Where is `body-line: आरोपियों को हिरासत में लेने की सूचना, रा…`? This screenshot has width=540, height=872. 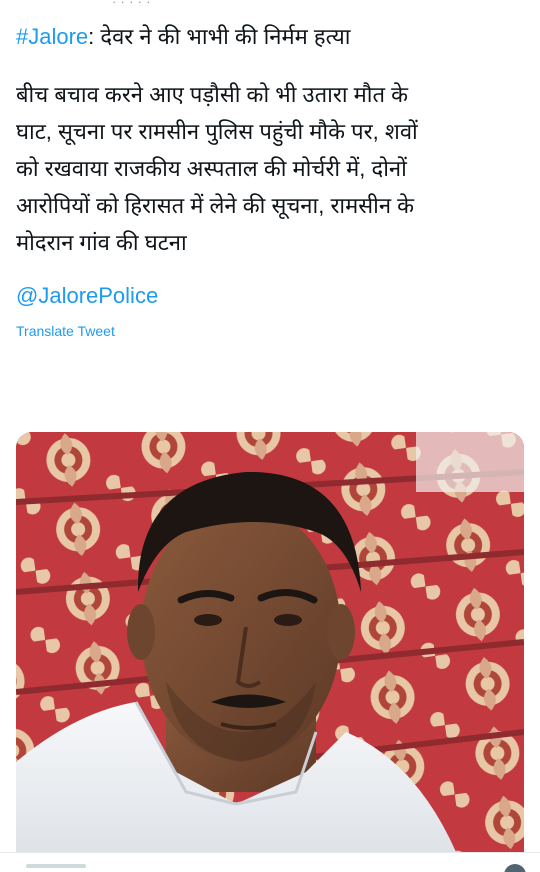
body-line: आरोपियों को हिरासत में लेने की सूचना, रा… is located at coordinates (215, 205).